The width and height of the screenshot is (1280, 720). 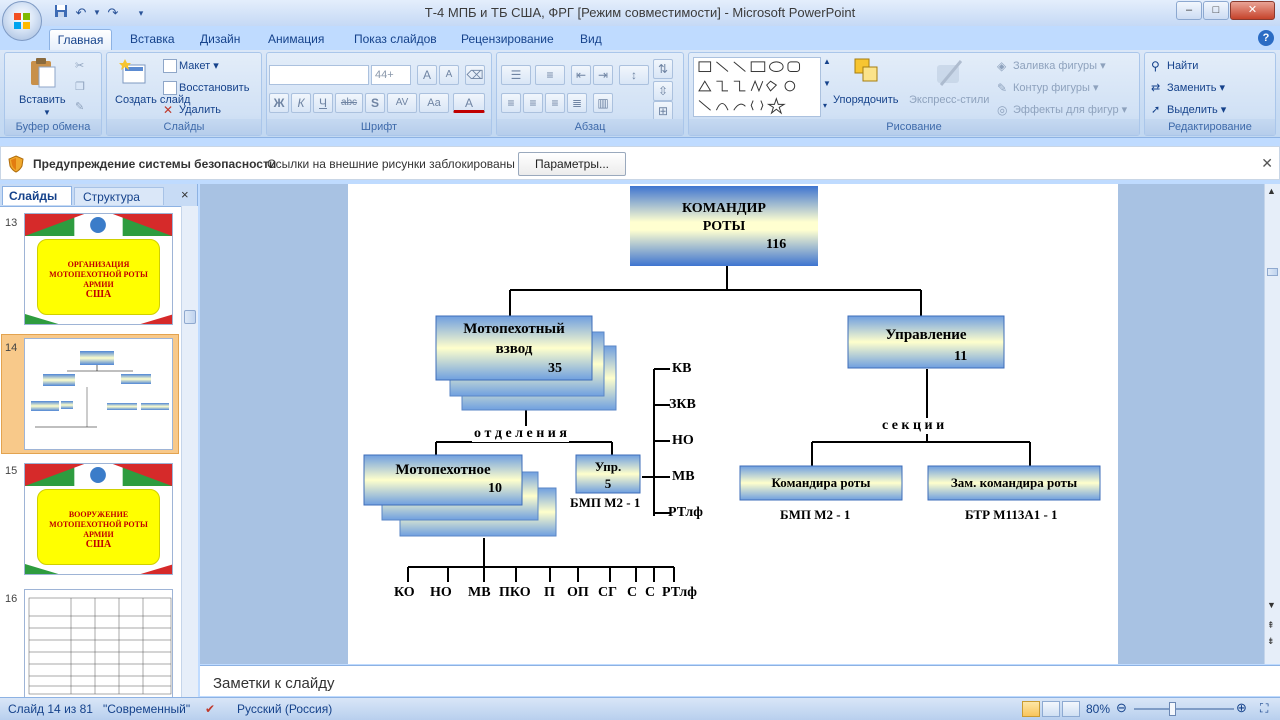 What do you see at coordinates (740, 680) in the screenshot?
I see `notes-pane: Заметки к слайду` at bounding box center [740, 680].